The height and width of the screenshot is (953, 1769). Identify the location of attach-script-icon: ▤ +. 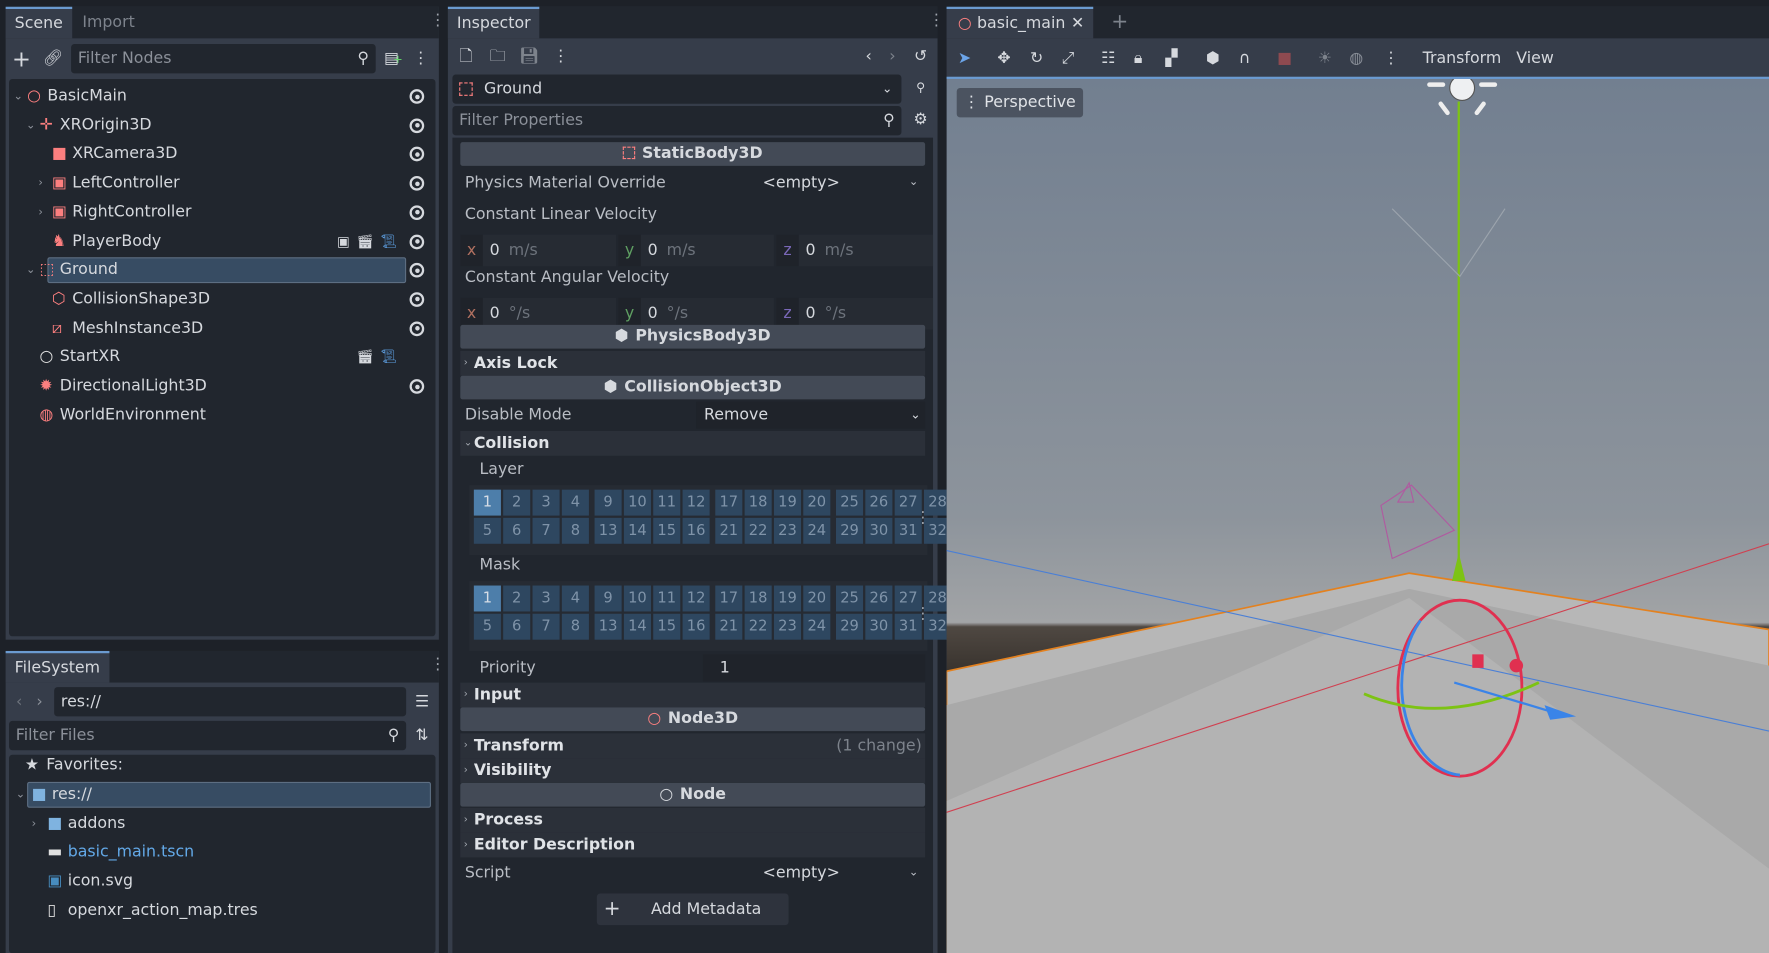
(391, 58).